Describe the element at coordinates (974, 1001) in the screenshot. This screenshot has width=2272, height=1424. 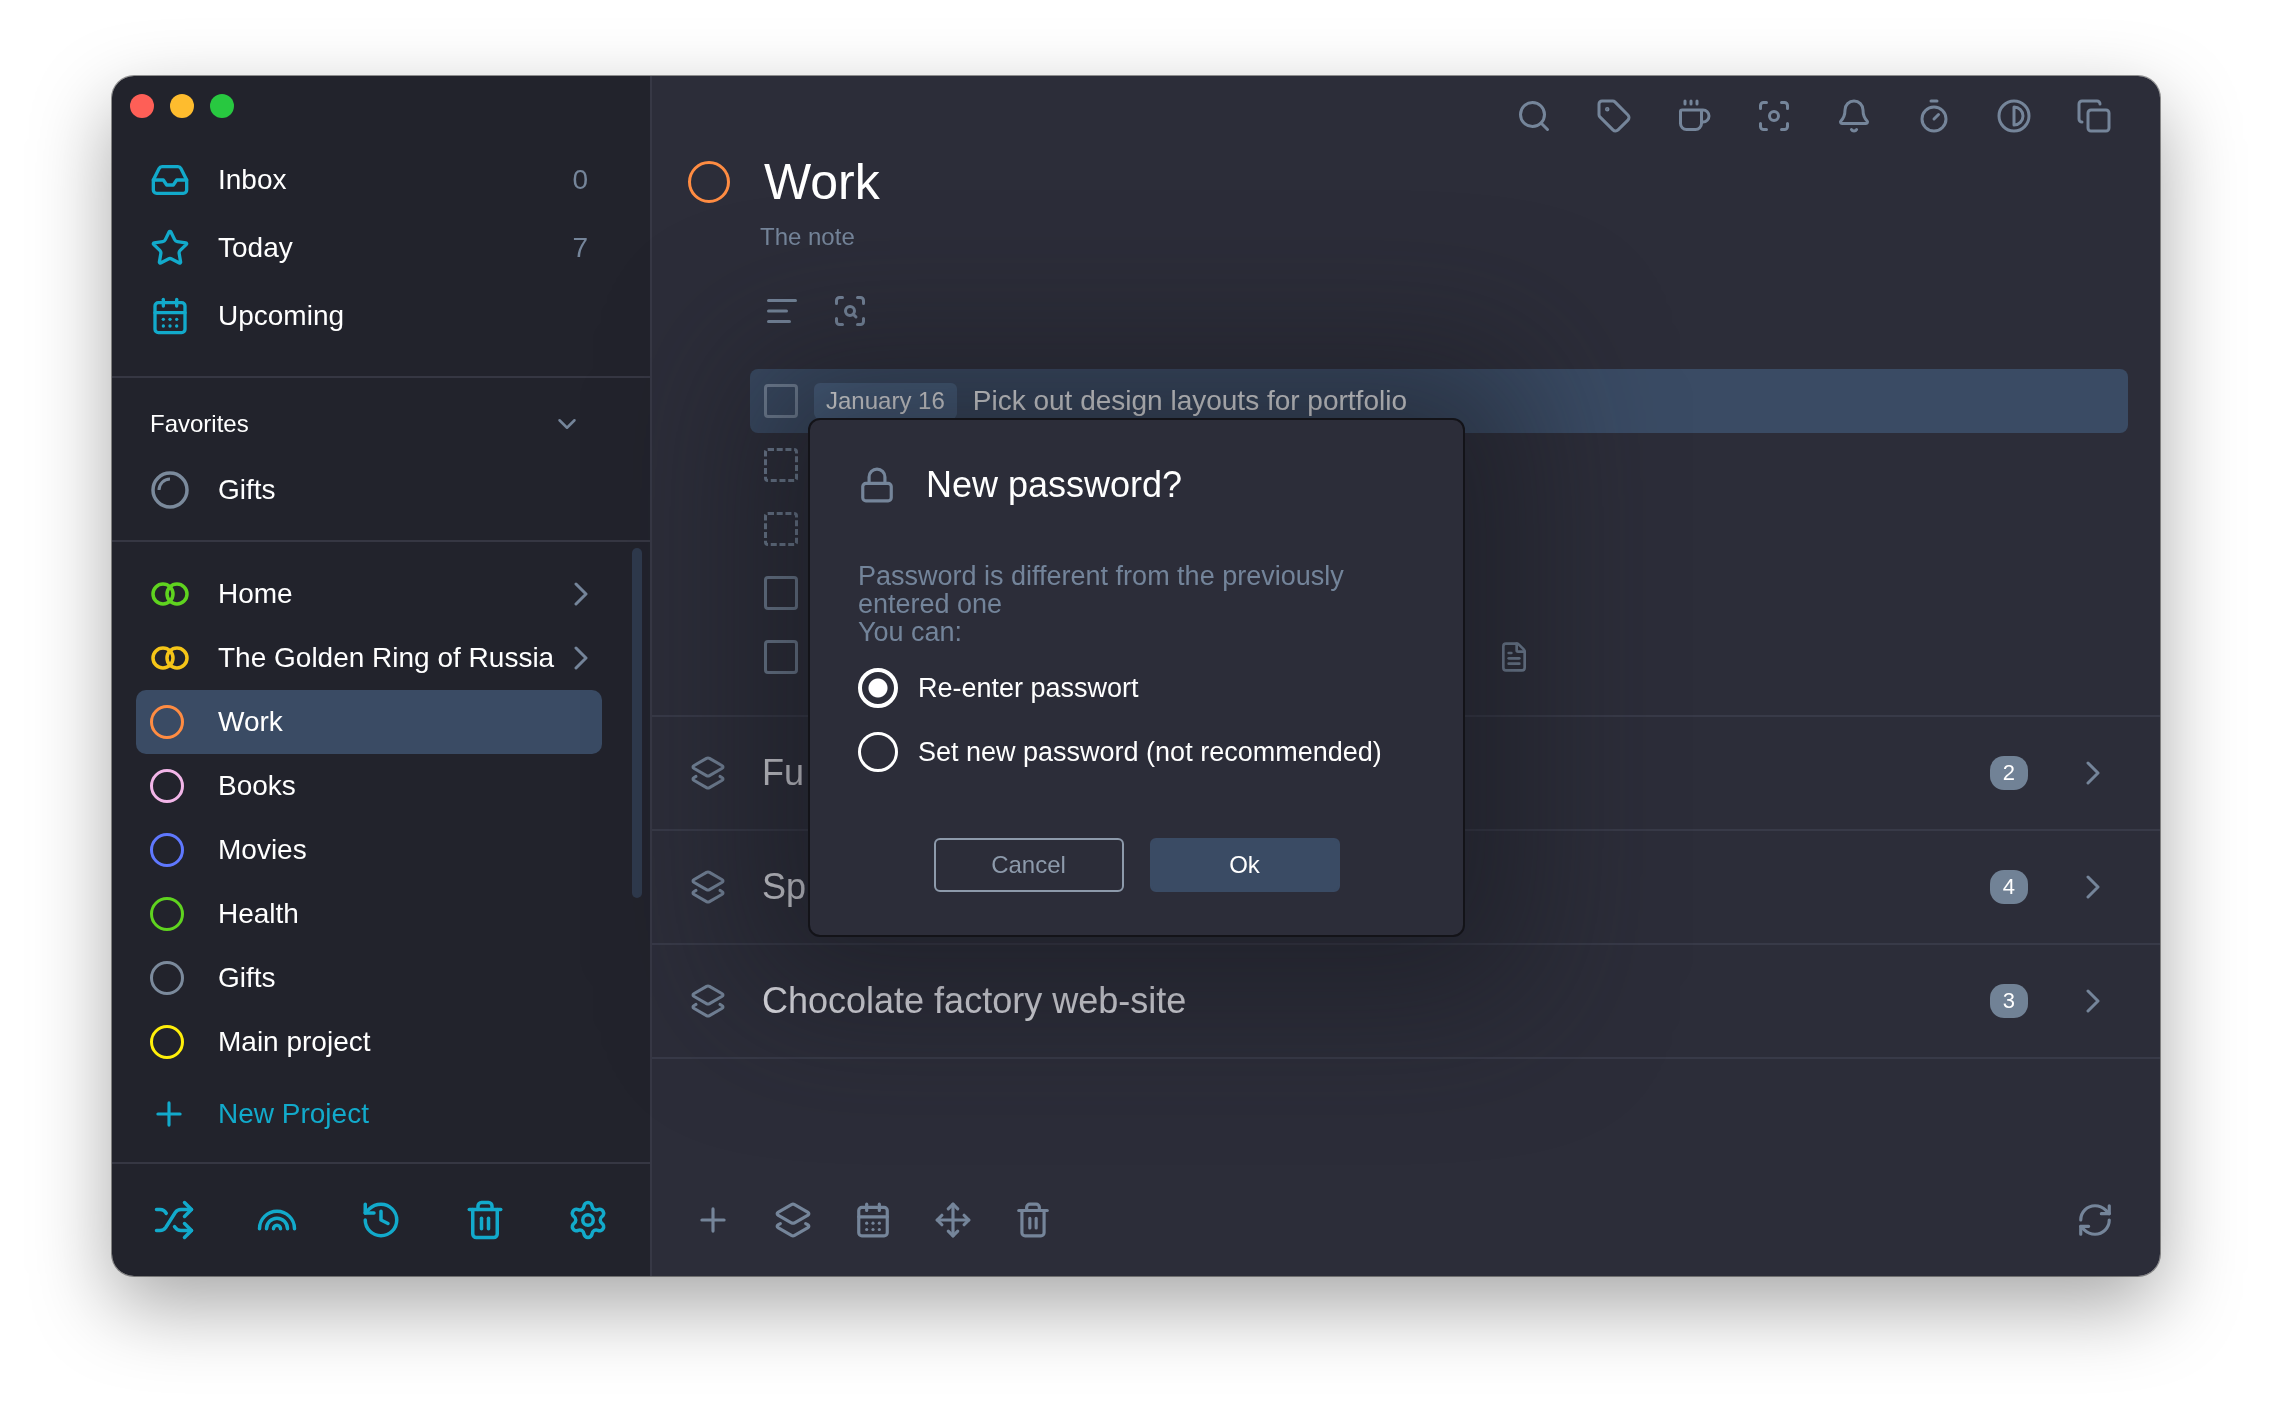
I see `heading-title: Chocolate factory web-site` at that location.